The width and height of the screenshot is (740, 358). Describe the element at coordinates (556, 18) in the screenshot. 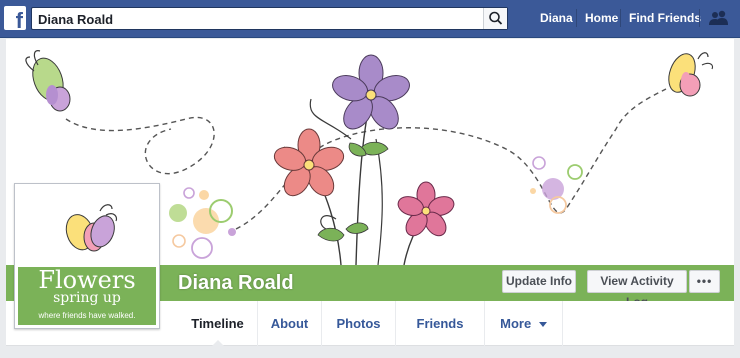

I see `nav-profile-link: Diana` at that location.